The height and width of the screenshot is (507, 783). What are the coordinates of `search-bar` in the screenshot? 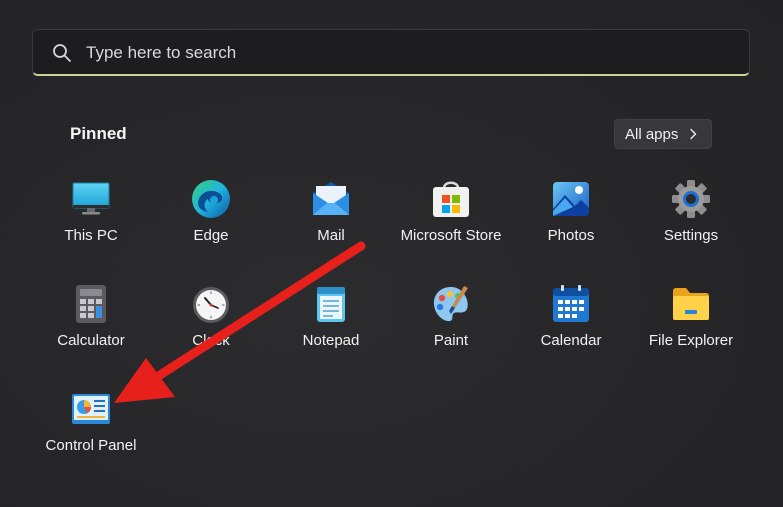 It's located at (391, 52).